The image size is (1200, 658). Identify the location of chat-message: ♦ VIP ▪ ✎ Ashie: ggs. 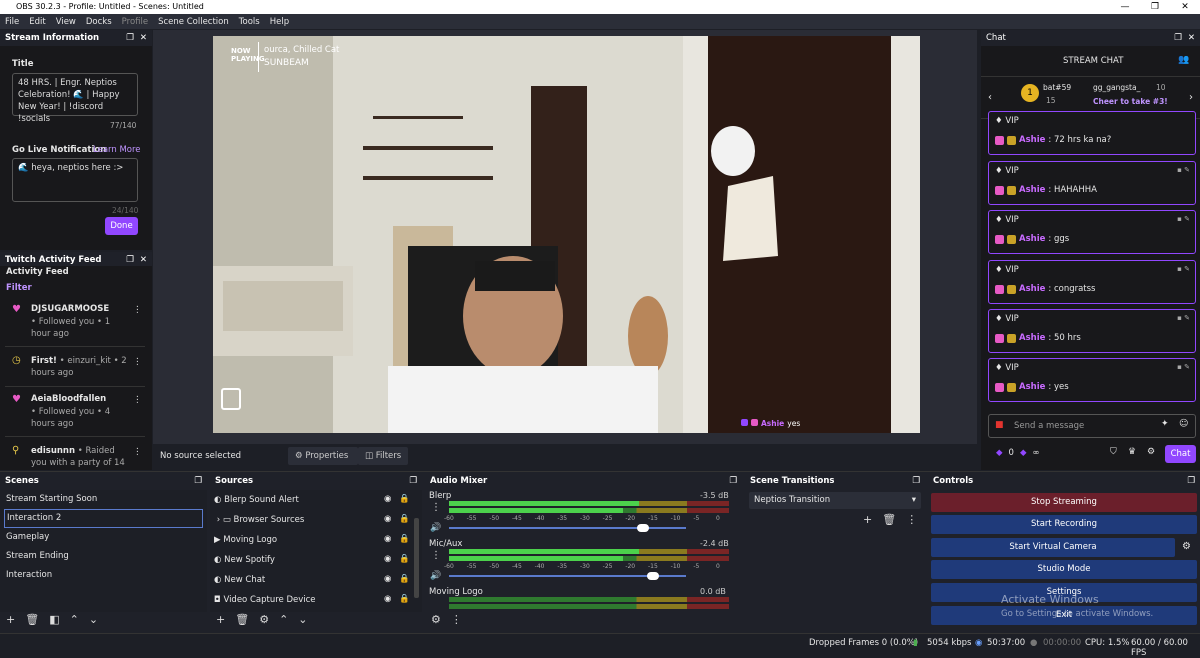
(1092, 232).